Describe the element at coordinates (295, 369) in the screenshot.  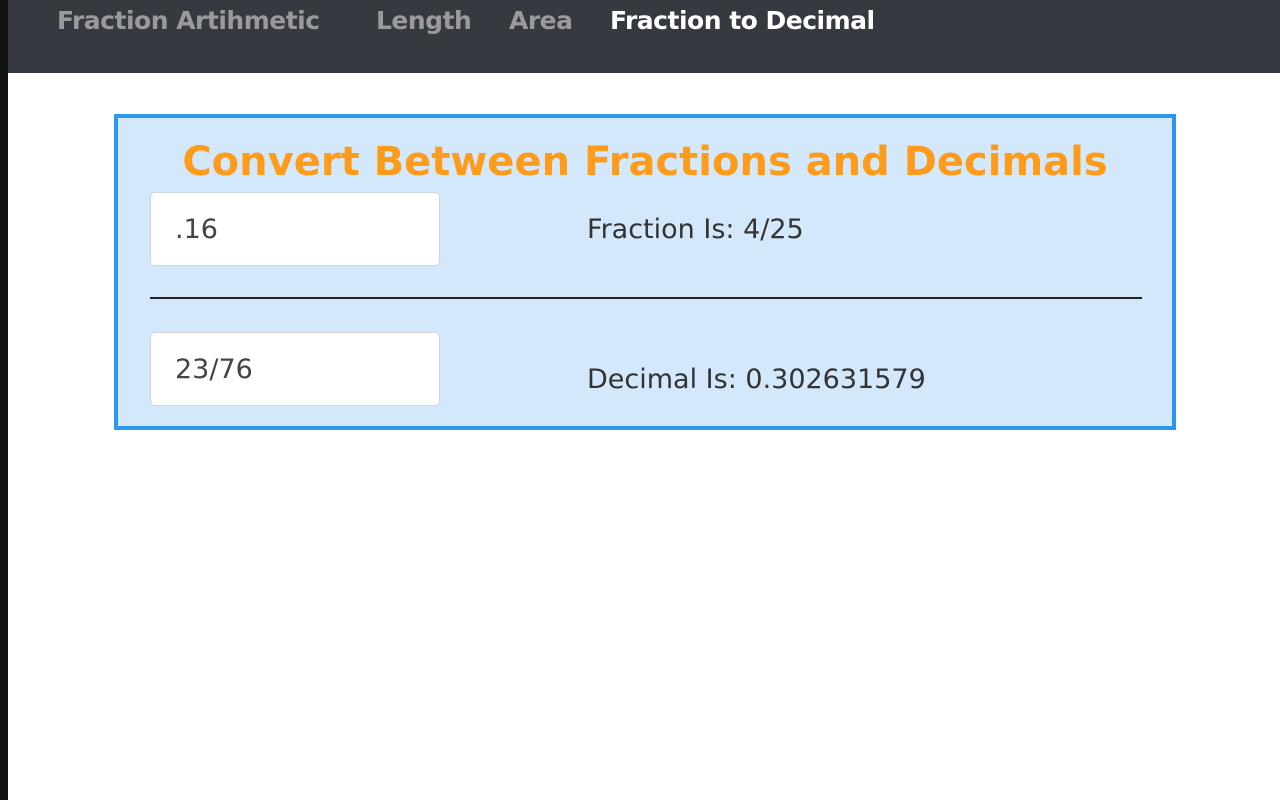
I see `fraction-input` at that location.